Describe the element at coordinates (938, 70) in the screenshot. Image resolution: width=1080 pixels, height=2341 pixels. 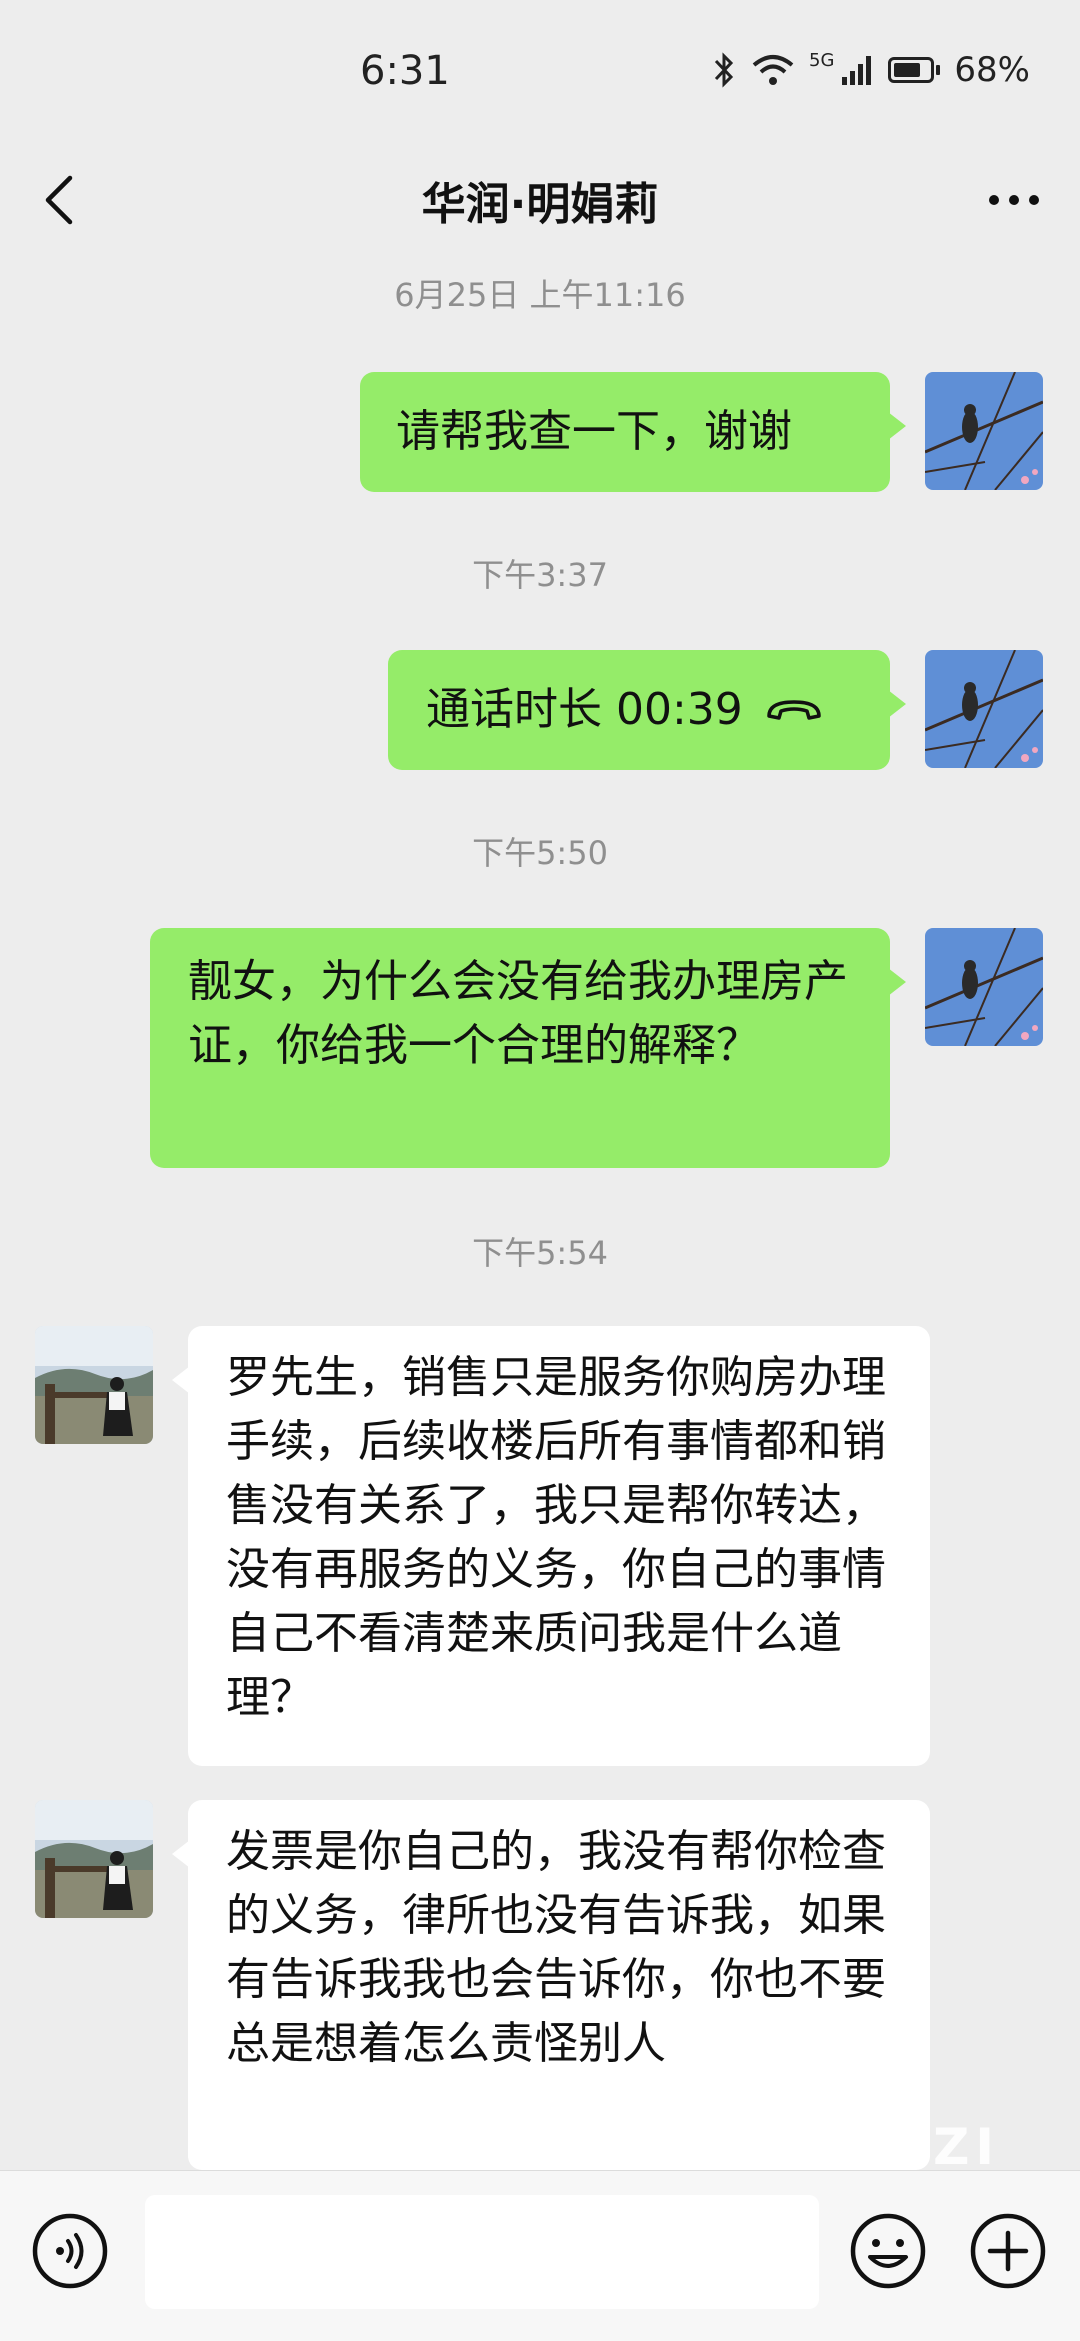
I see `battery-tip` at that location.